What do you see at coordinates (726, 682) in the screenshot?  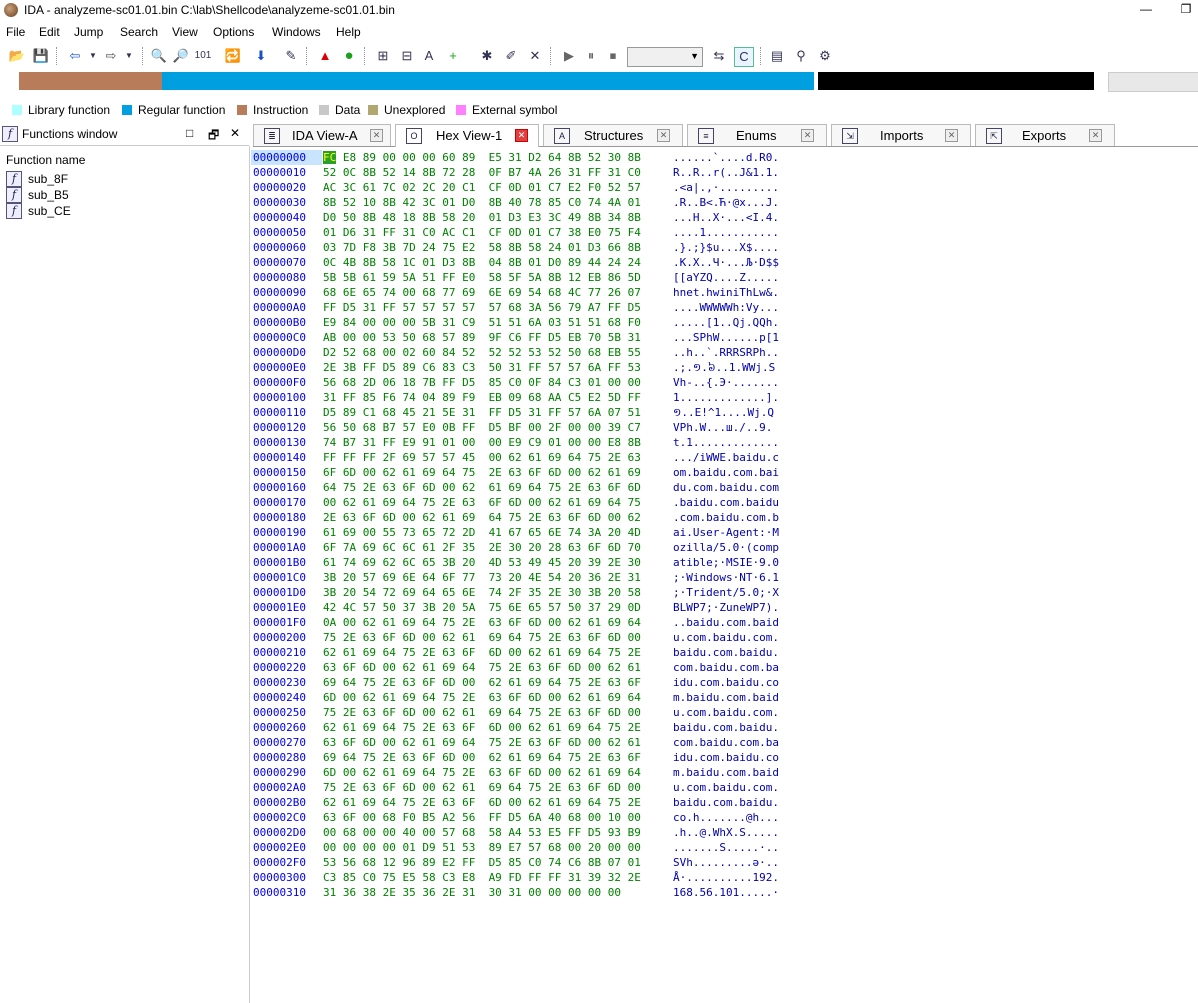 I see `hex-ascii: idu.com.baidu.co` at bounding box center [726, 682].